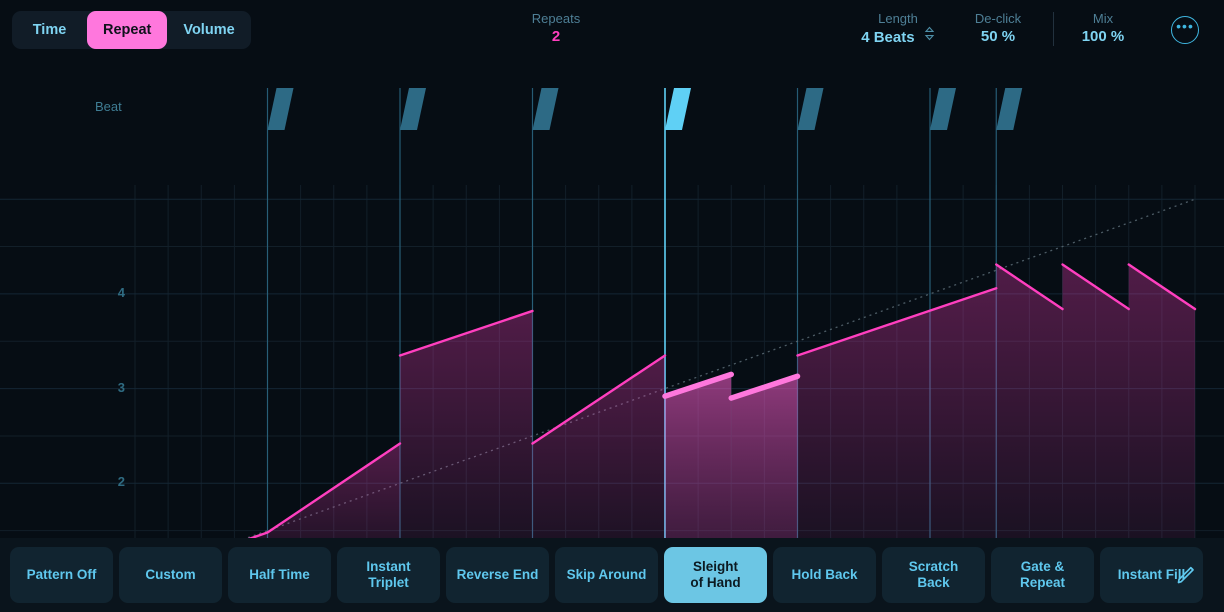  What do you see at coordinates (121, 292) in the screenshot?
I see `y-tick-4: 4` at bounding box center [121, 292].